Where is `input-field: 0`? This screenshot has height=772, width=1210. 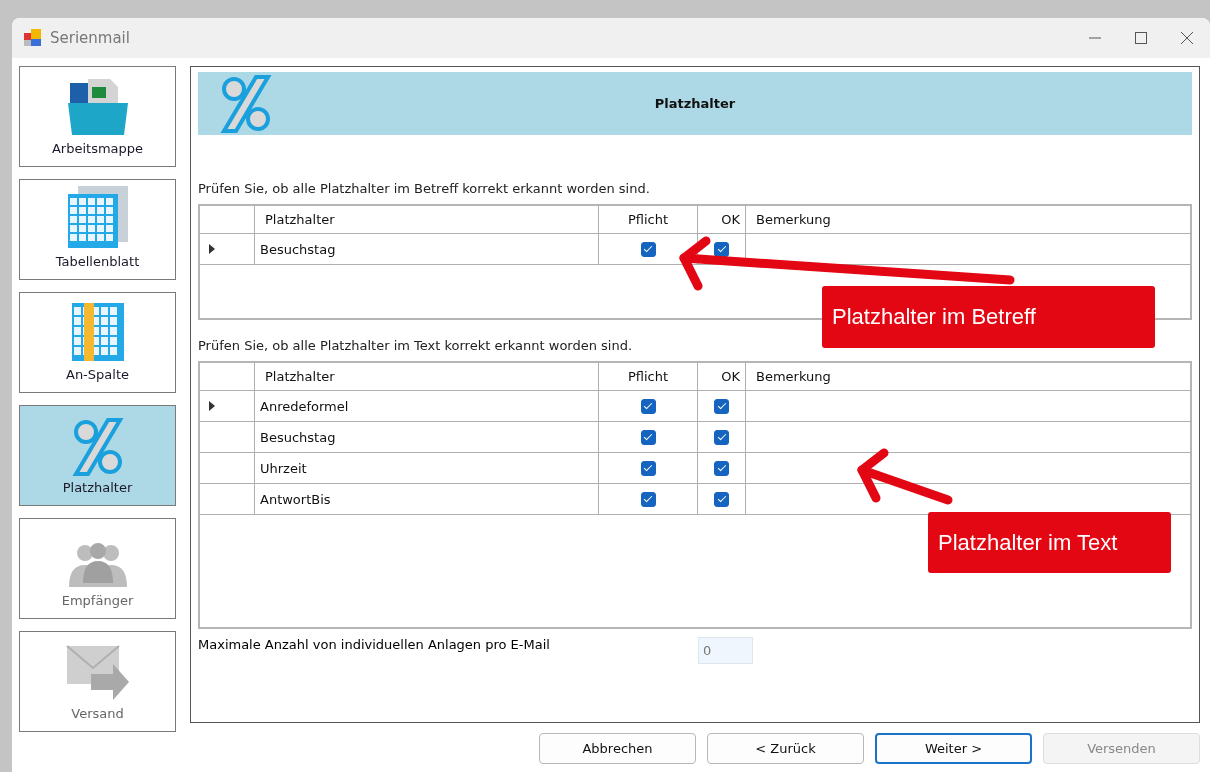
input-field: 0 is located at coordinates (725, 650).